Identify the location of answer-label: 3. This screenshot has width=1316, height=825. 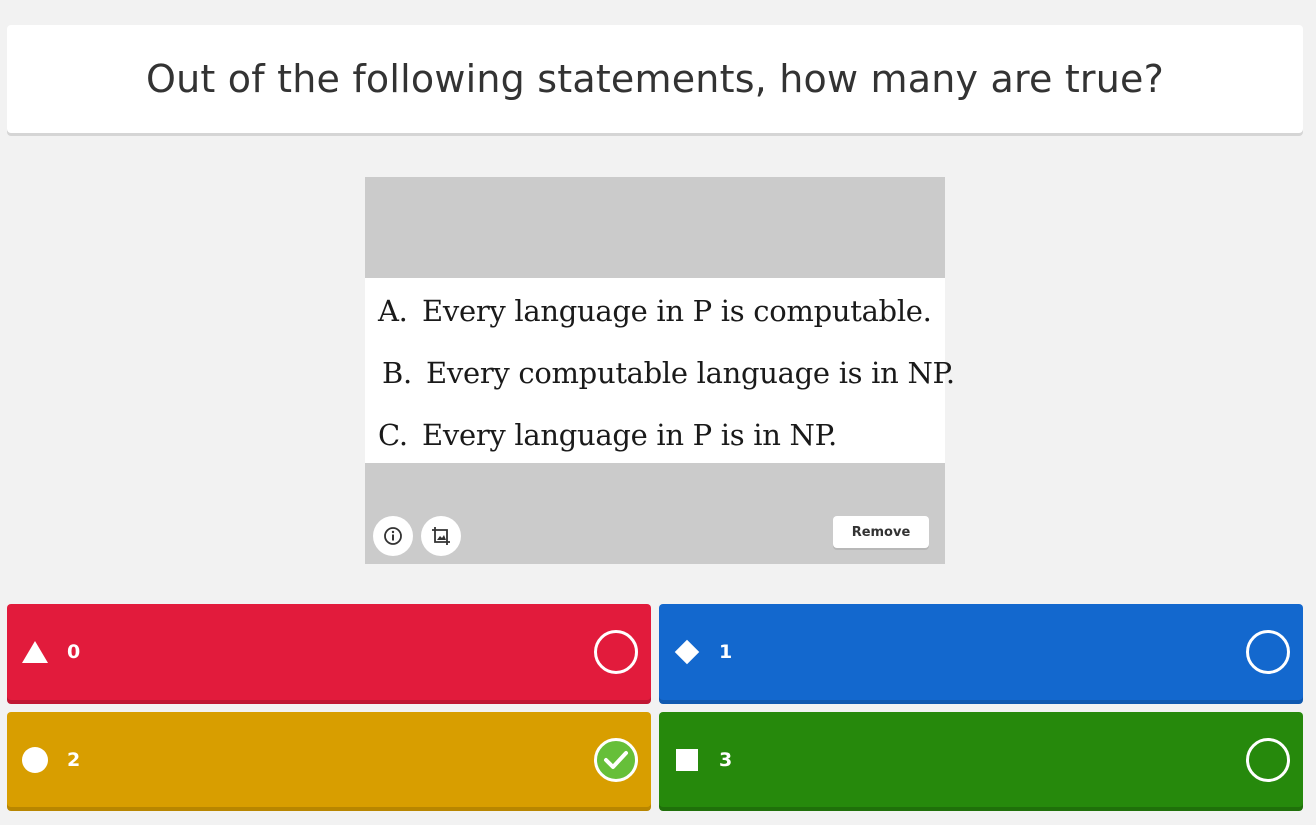
(726, 759).